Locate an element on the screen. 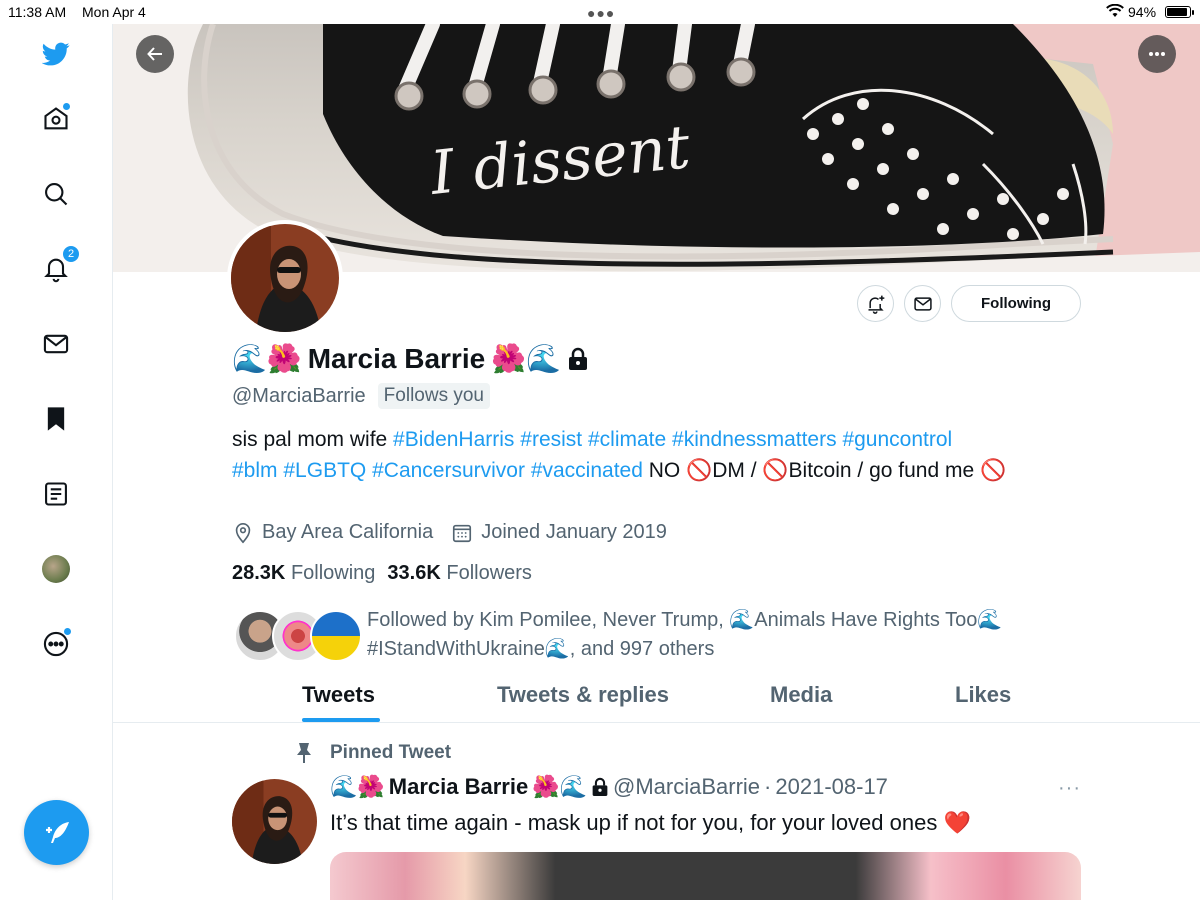 The height and width of the screenshot is (900, 1200). hashtag-link: #Cancersurvivor is located at coordinates (448, 470).